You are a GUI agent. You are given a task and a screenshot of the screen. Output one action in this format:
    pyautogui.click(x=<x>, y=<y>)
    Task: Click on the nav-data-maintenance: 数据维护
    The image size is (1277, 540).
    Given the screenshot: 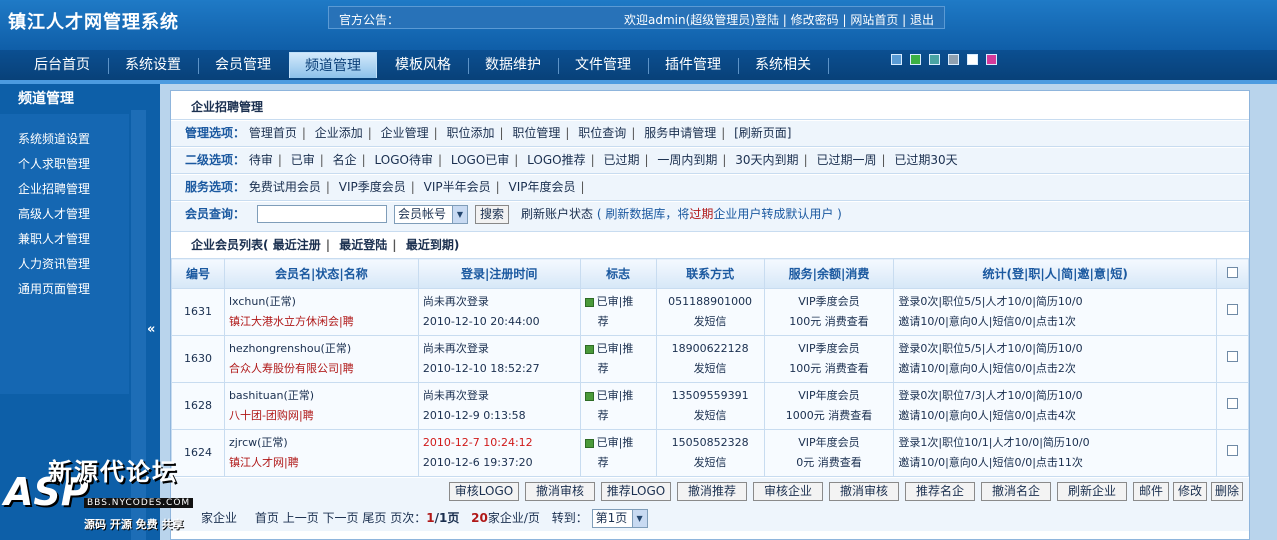 What is the action you would take?
    pyautogui.click(x=513, y=65)
    